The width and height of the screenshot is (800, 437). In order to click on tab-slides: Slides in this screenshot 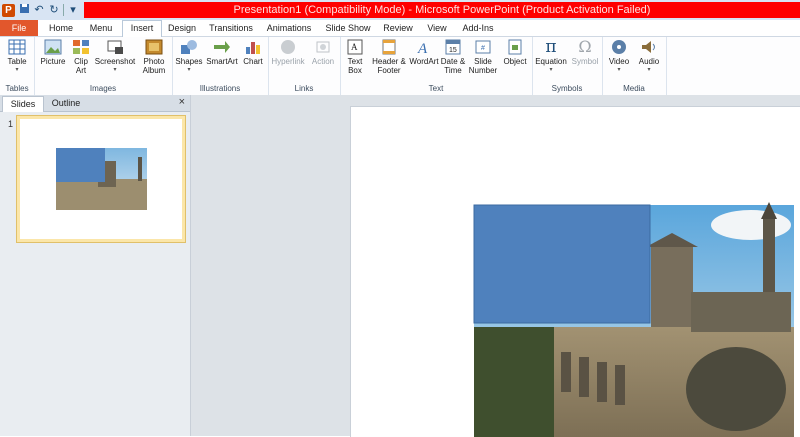, I will do `click(23, 104)`.